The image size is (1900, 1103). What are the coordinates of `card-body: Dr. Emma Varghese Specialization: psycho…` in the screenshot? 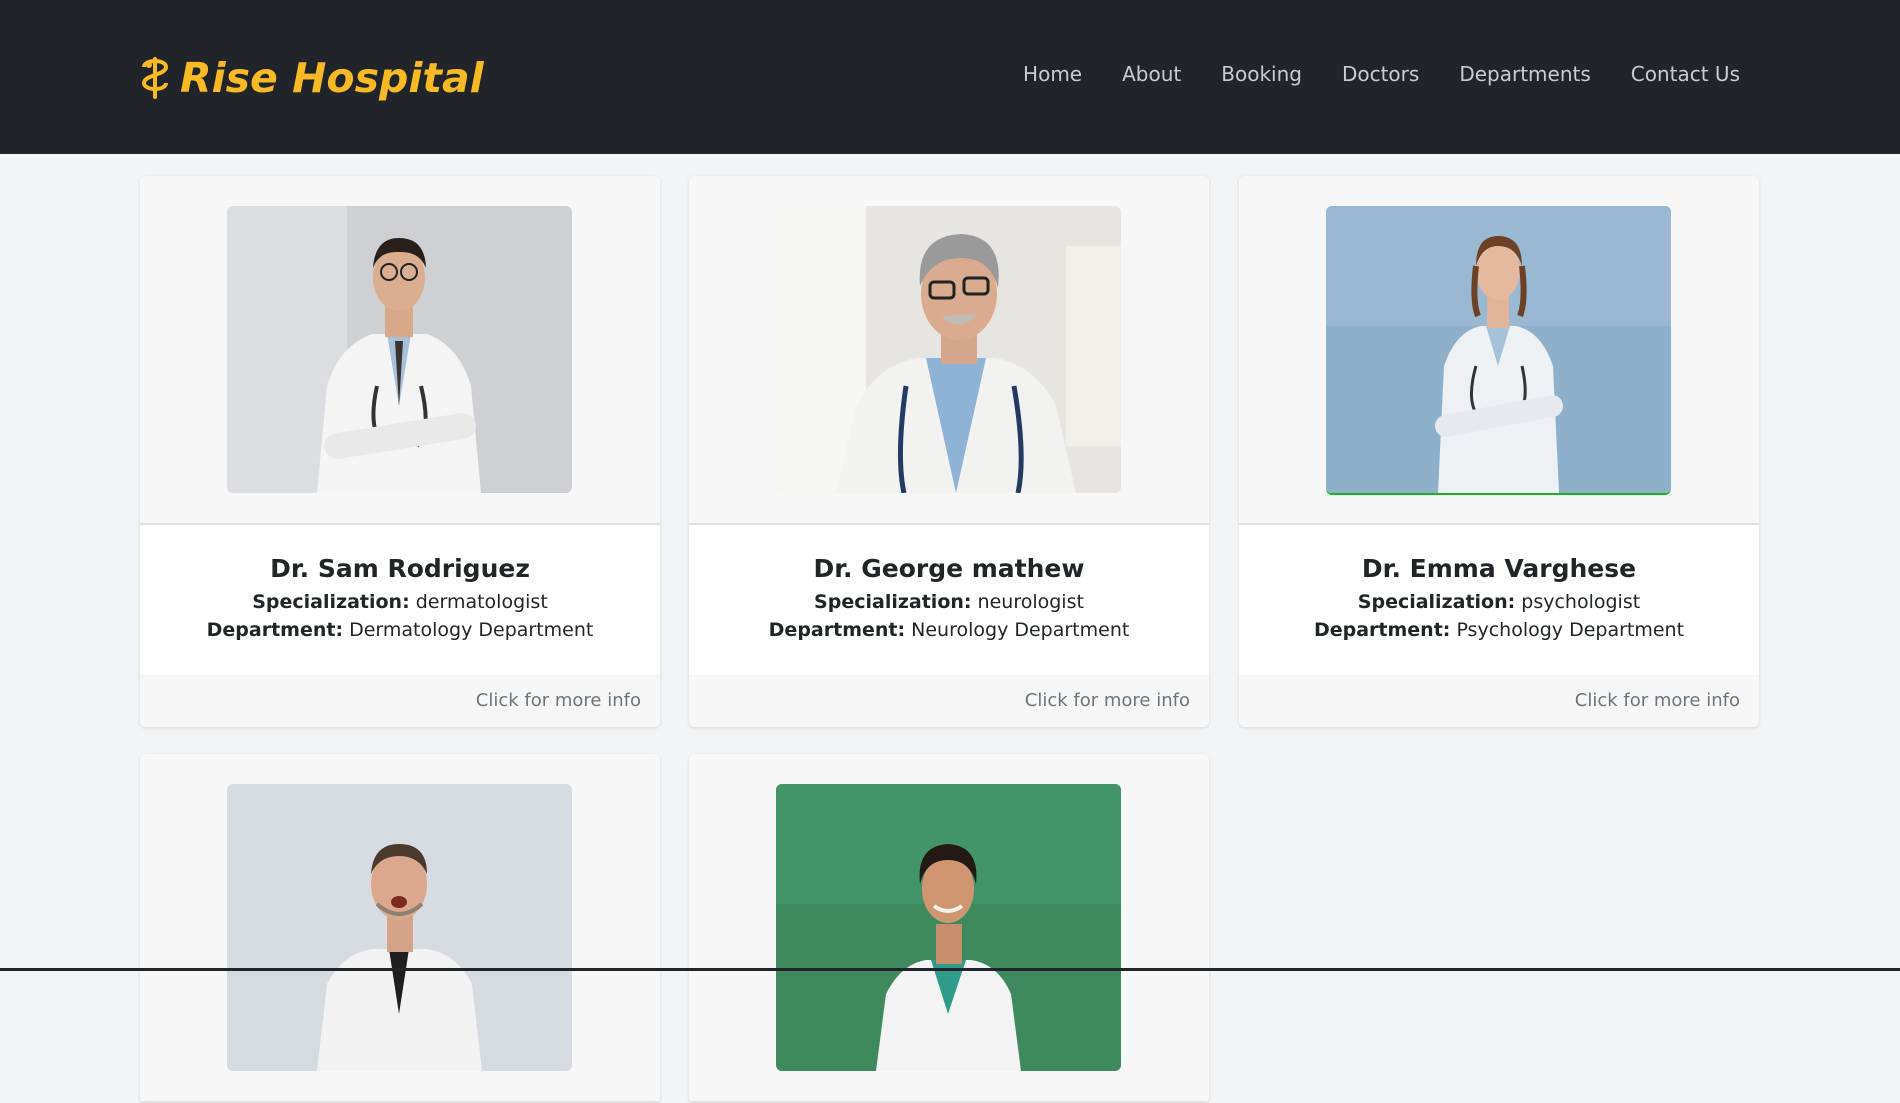 It's located at (1499, 600).